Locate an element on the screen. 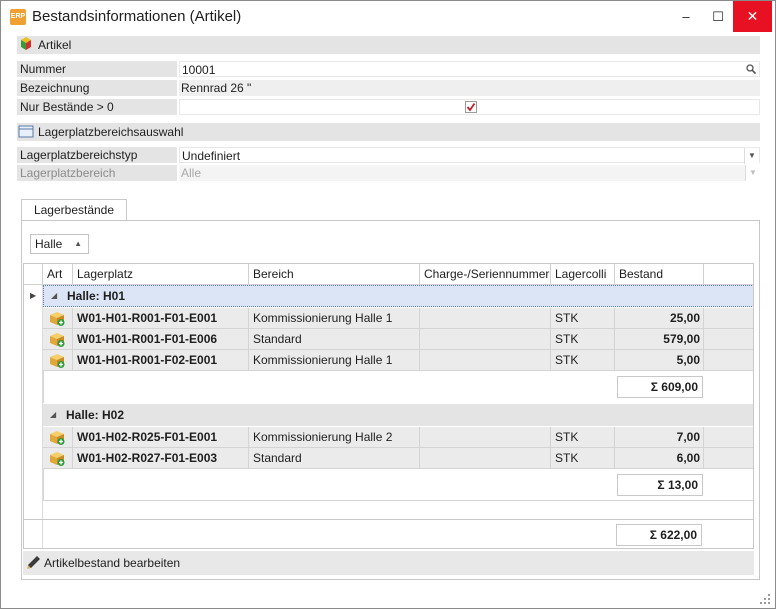  bestand-cell: 6,00 is located at coordinates (659, 458).